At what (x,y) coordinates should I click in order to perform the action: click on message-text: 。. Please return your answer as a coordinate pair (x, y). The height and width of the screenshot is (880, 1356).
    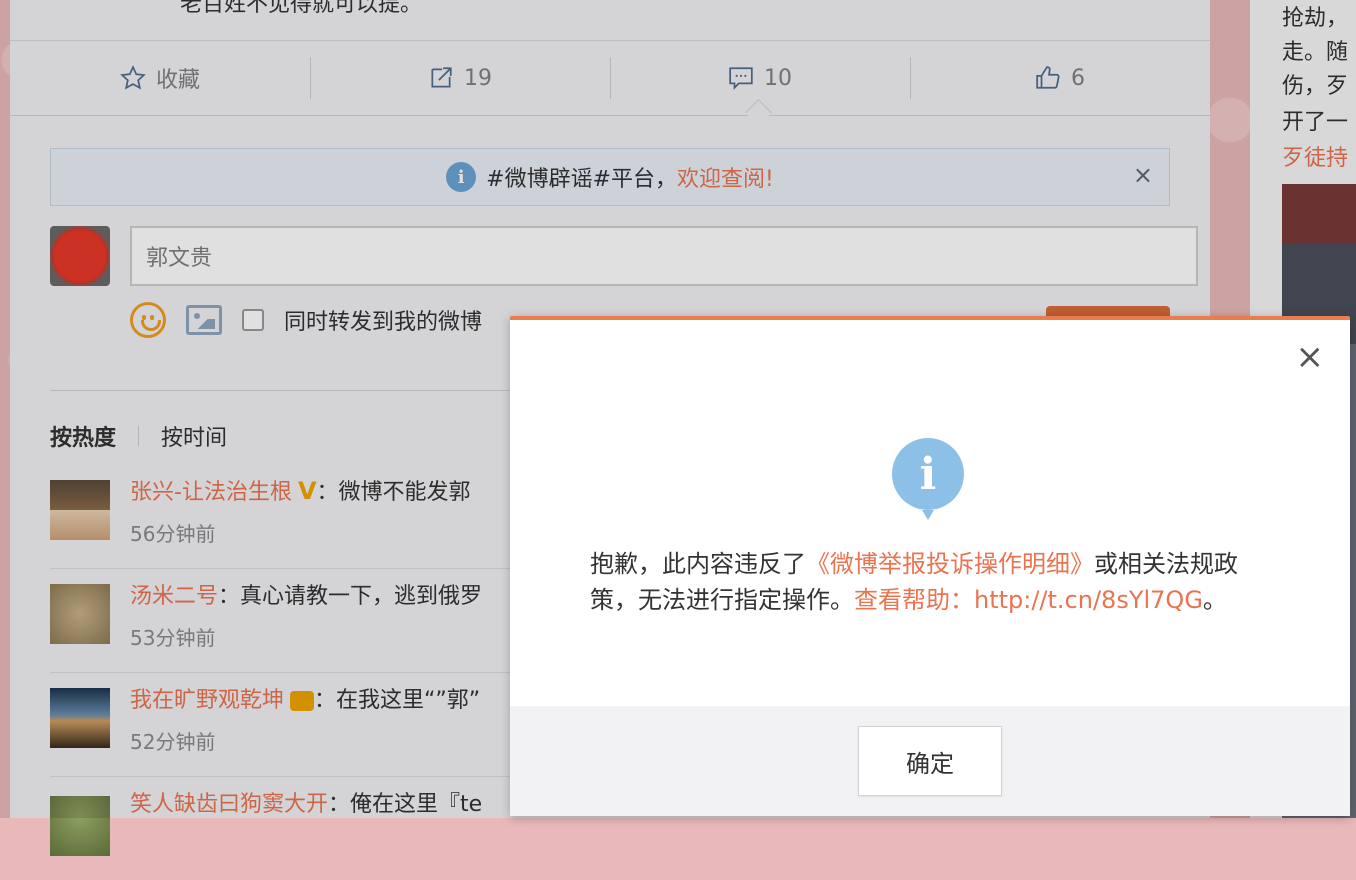
    Looking at the image, I should click on (1214, 600).